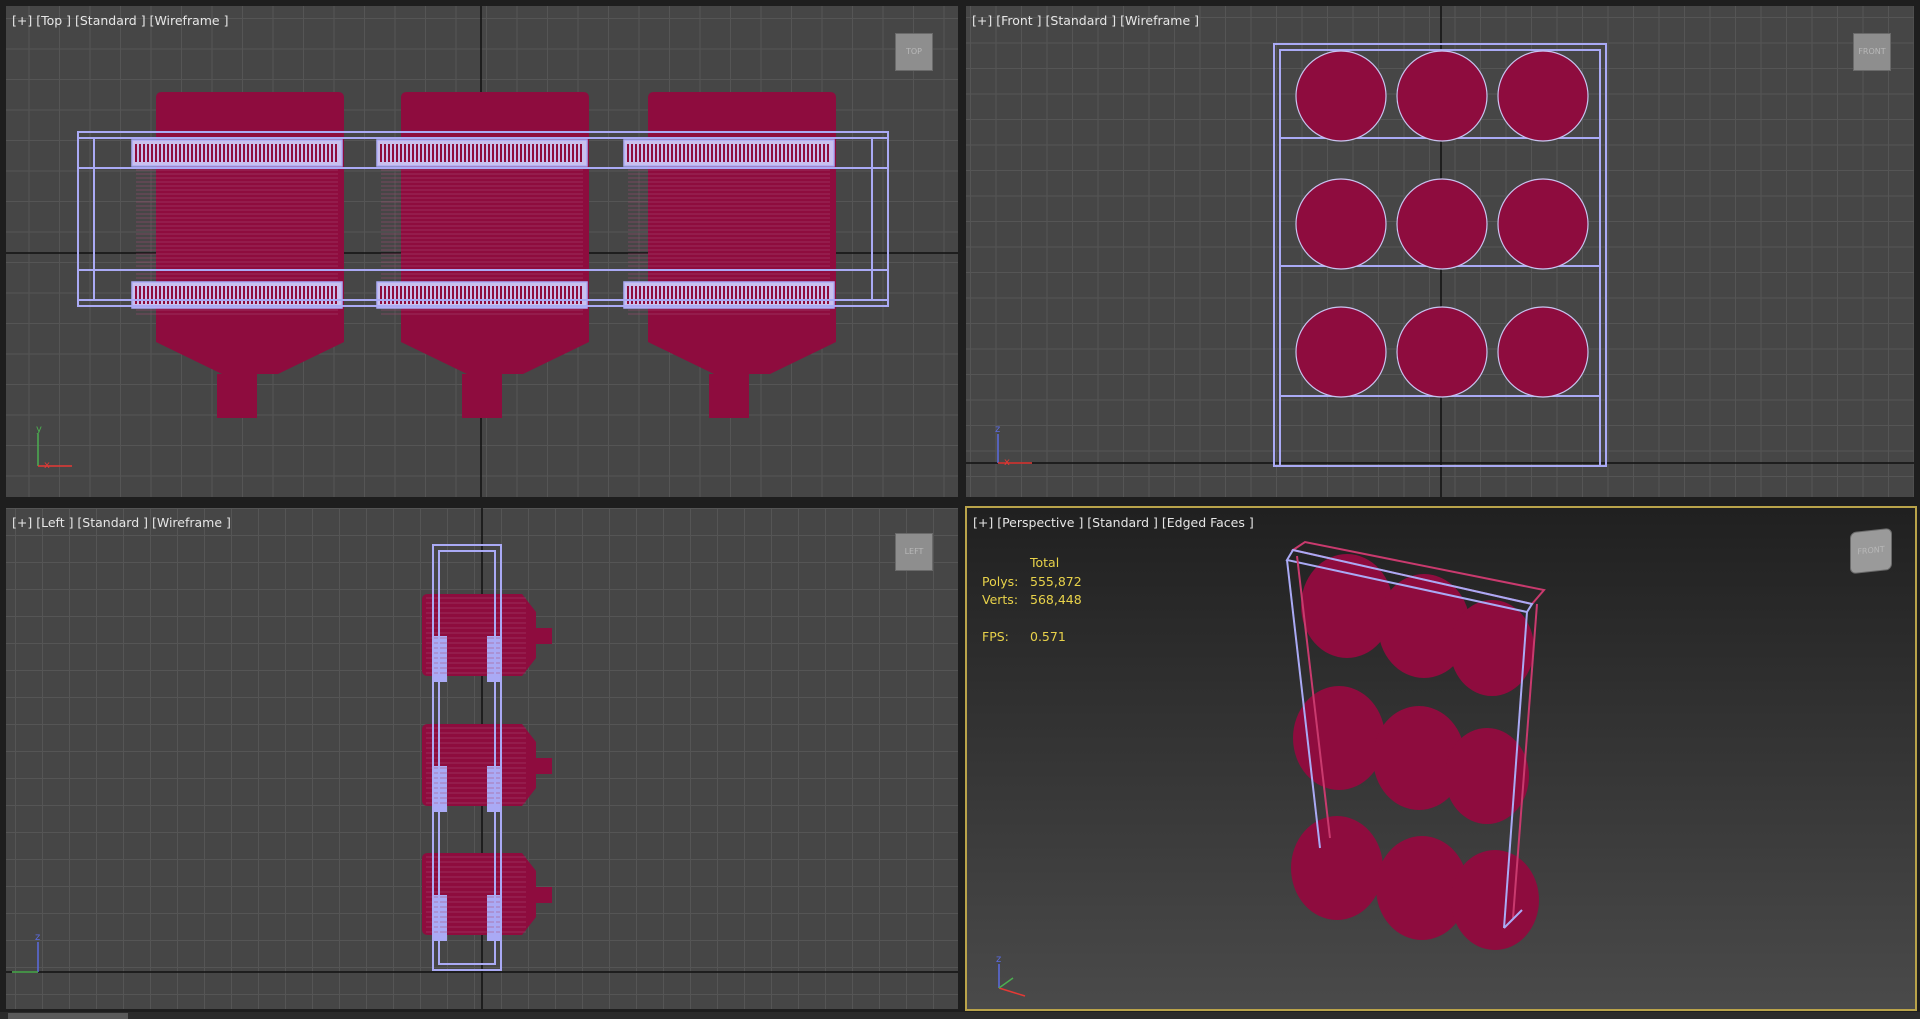 This screenshot has height=1019, width=1920. What do you see at coordinates (1013, 446) in the screenshot?
I see `axis-gizmo-front: z x` at bounding box center [1013, 446].